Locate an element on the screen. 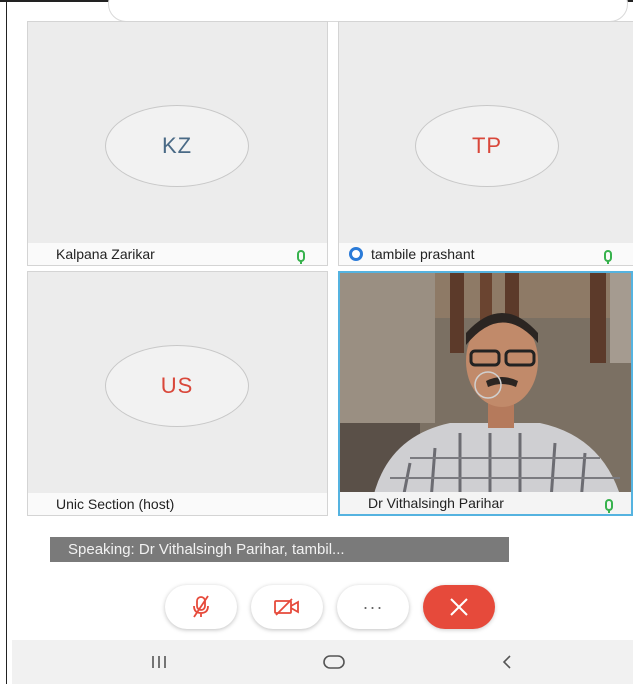 The height and width of the screenshot is (684, 633). video-toggle-button is located at coordinates (287, 607).